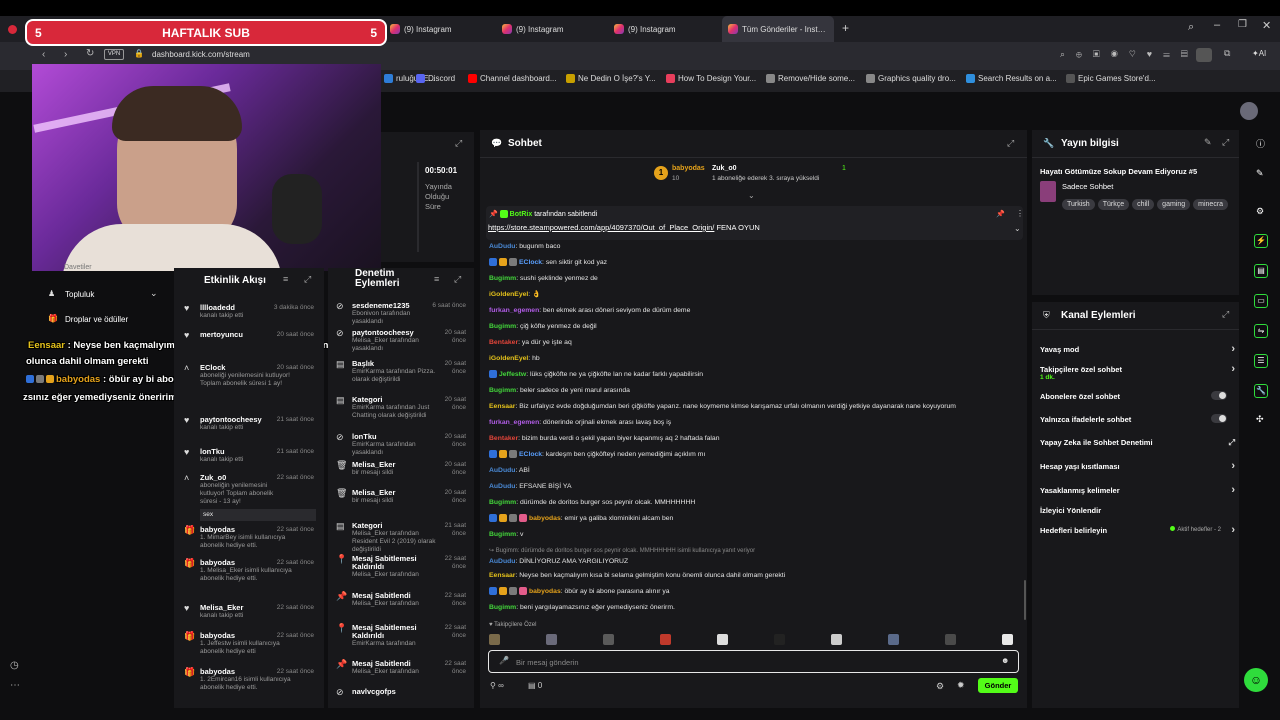 The image size is (1280, 720). I want to click on channel-action-row: Yapay Zeka ile Sohbet Denetimi ⤢, so click(1137, 445).